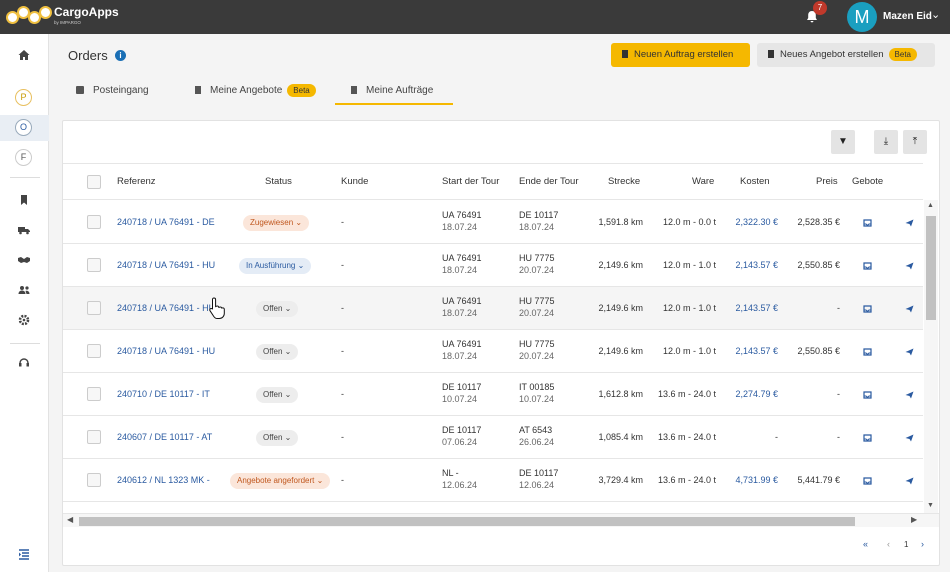  What do you see at coordinates (168, 222) in the screenshot?
I see `order-reference-link: 240718 / UA 76491 - DE` at bounding box center [168, 222].